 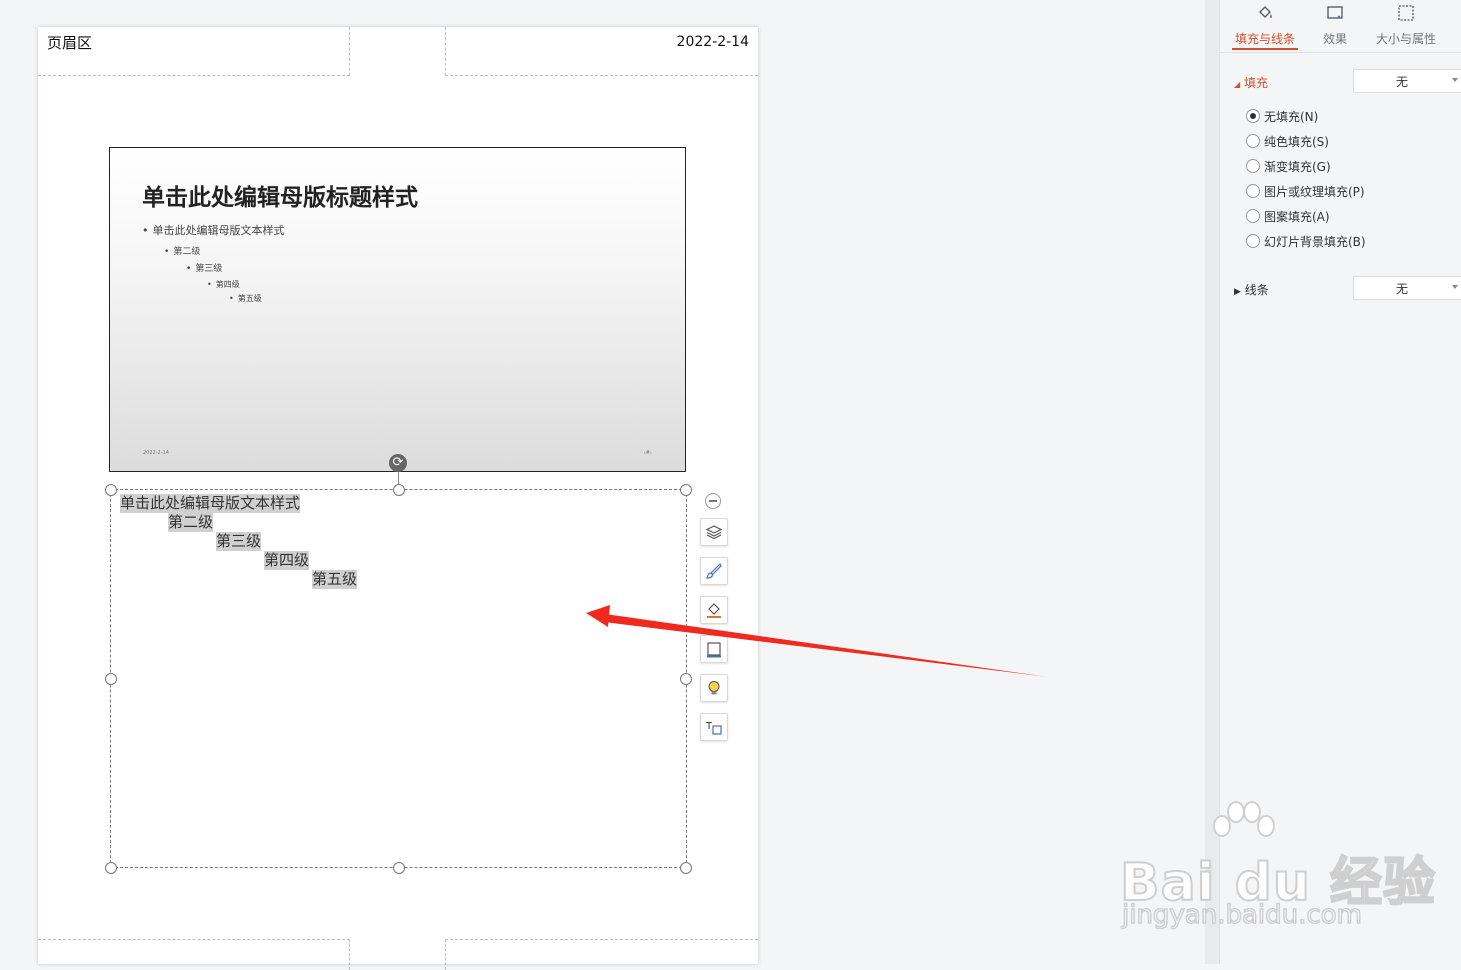 I want to click on line-dropdown: 无, so click(x=1407, y=288).